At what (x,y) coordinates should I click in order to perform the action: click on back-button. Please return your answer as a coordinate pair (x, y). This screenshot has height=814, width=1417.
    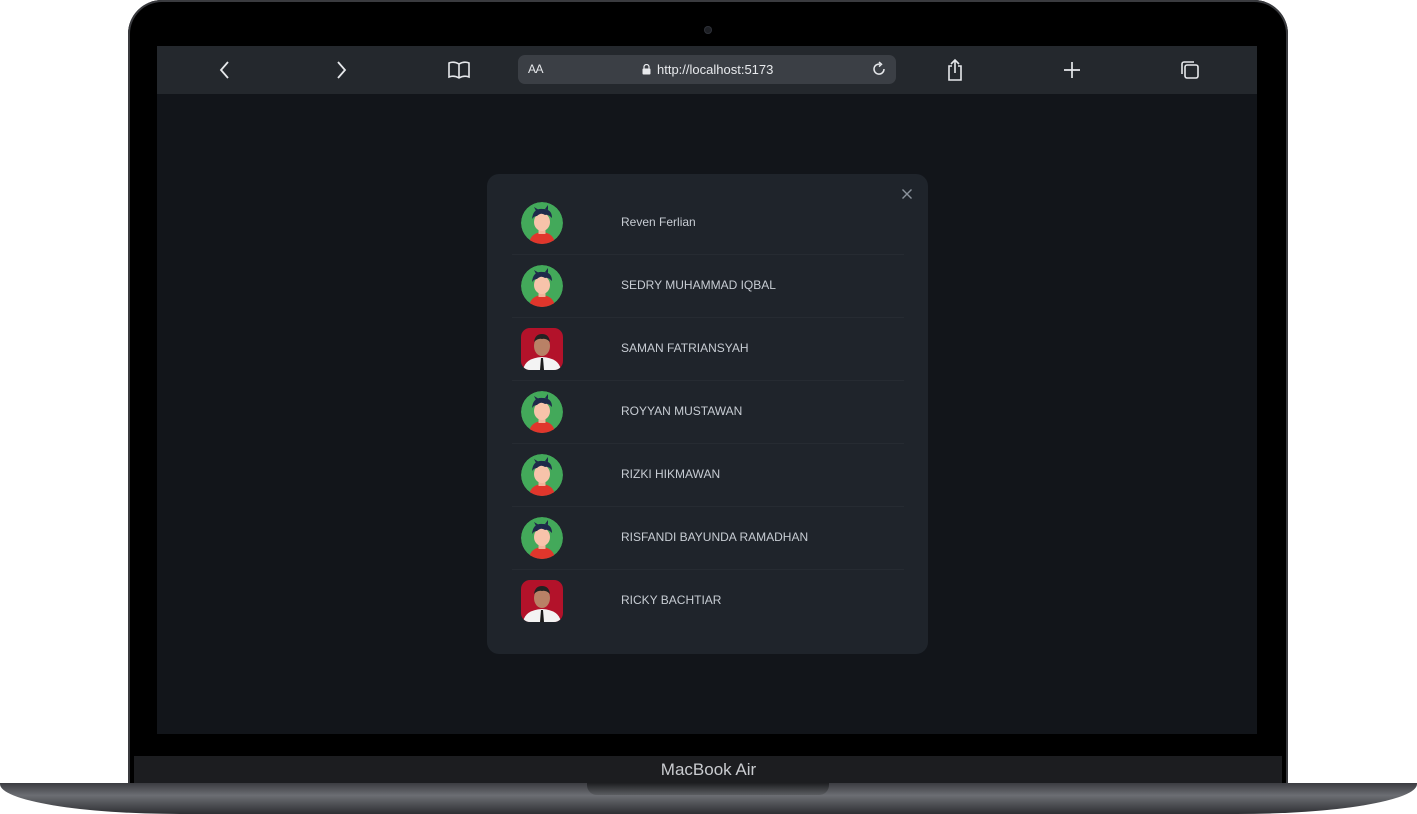
    Looking at the image, I should click on (225, 70).